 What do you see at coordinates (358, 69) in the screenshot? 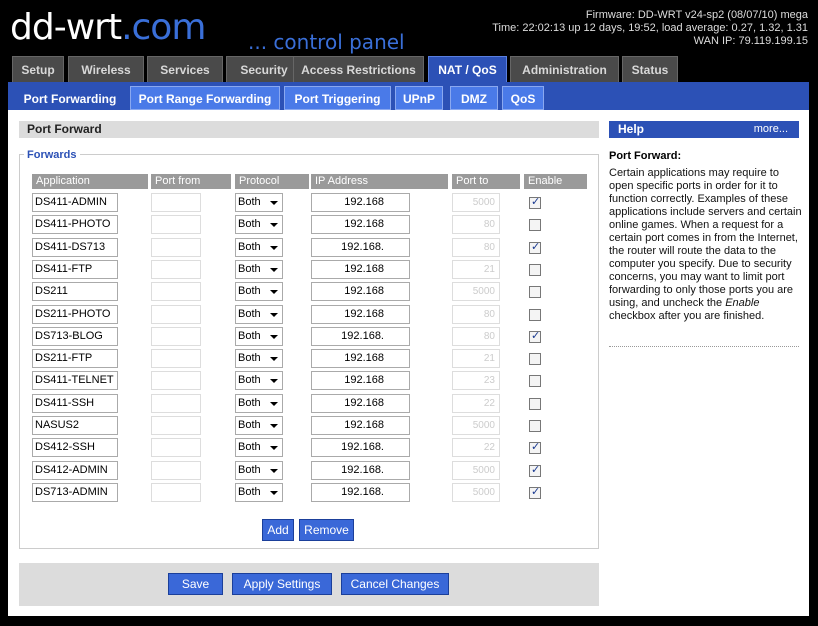
I see `tab-access-restrictions: Access Restrictions` at bounding box center [358, 69].